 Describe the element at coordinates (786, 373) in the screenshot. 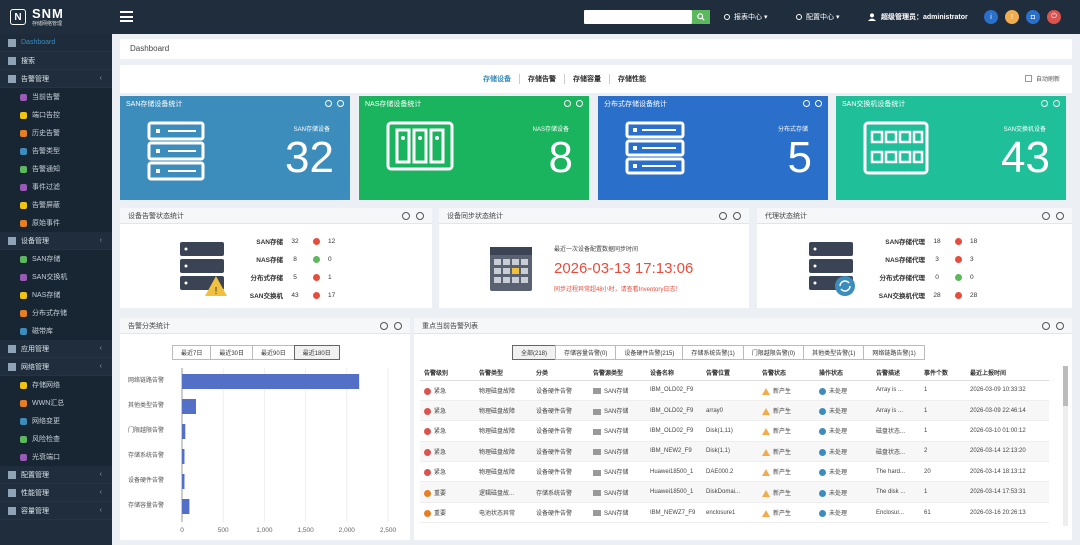

I see `column-header: 告警状态` at that location.